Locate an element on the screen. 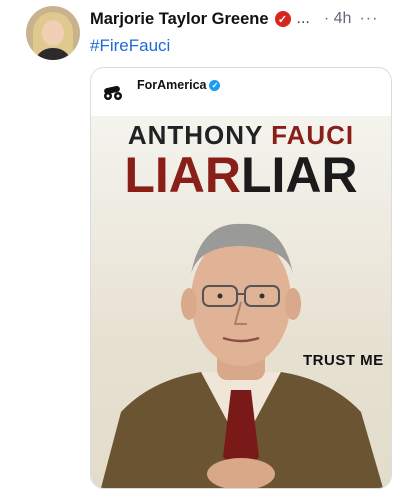 The height and width of the screenshot is (500, 411). cannon-icon is located at coordinates (113, 92).